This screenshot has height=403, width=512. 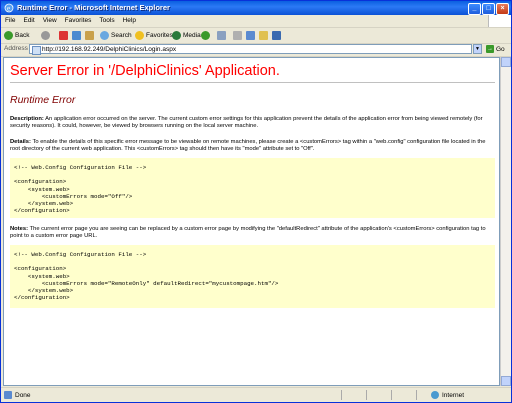 I want to click on history-icon, so click(x=205, y=35).